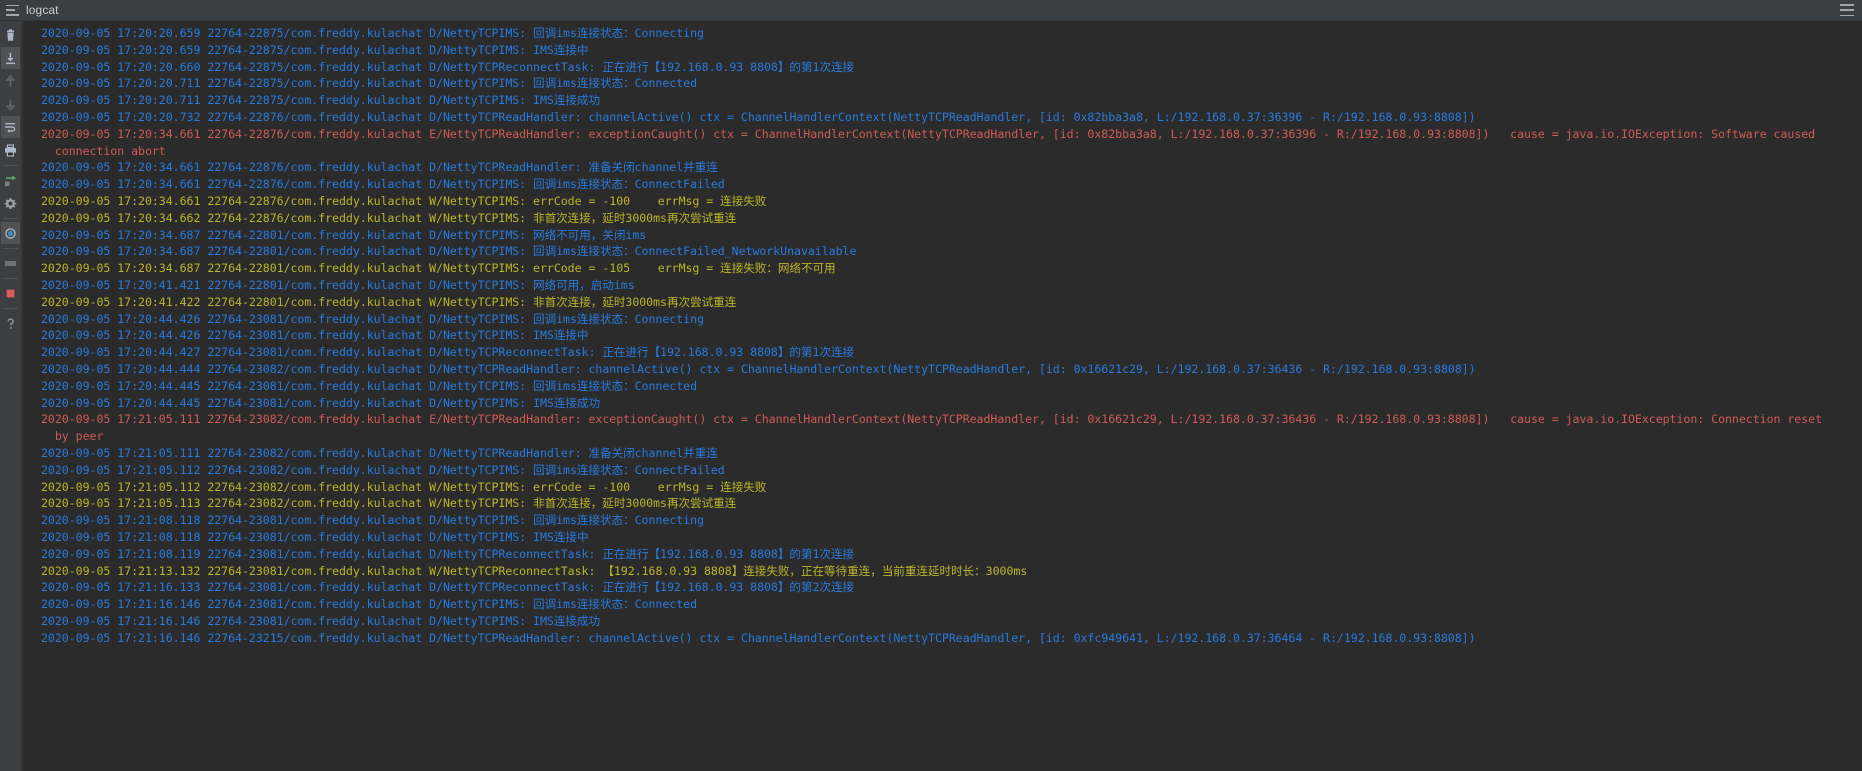 The image size is (1862, 771). I want to click on restart-green-icon, so click(10, 180).